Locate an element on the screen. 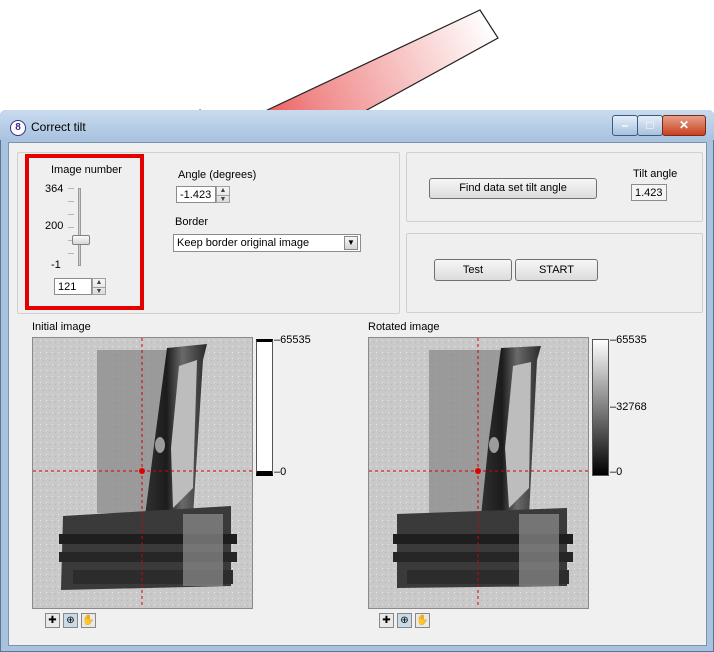 Image resolution: width=714 pixels, height=652 pixels. minimize-icon: – is located at coordinates (625, 125).